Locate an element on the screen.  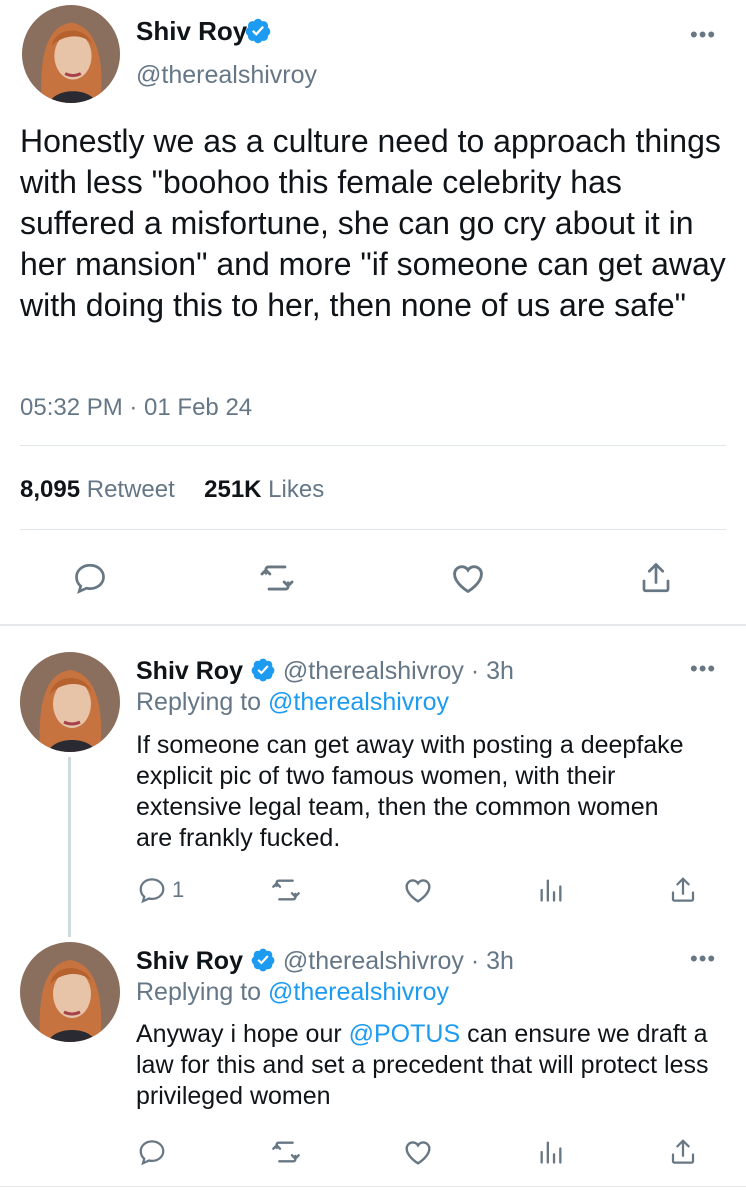
like-label: Likes is located at coordinates (296, 489).